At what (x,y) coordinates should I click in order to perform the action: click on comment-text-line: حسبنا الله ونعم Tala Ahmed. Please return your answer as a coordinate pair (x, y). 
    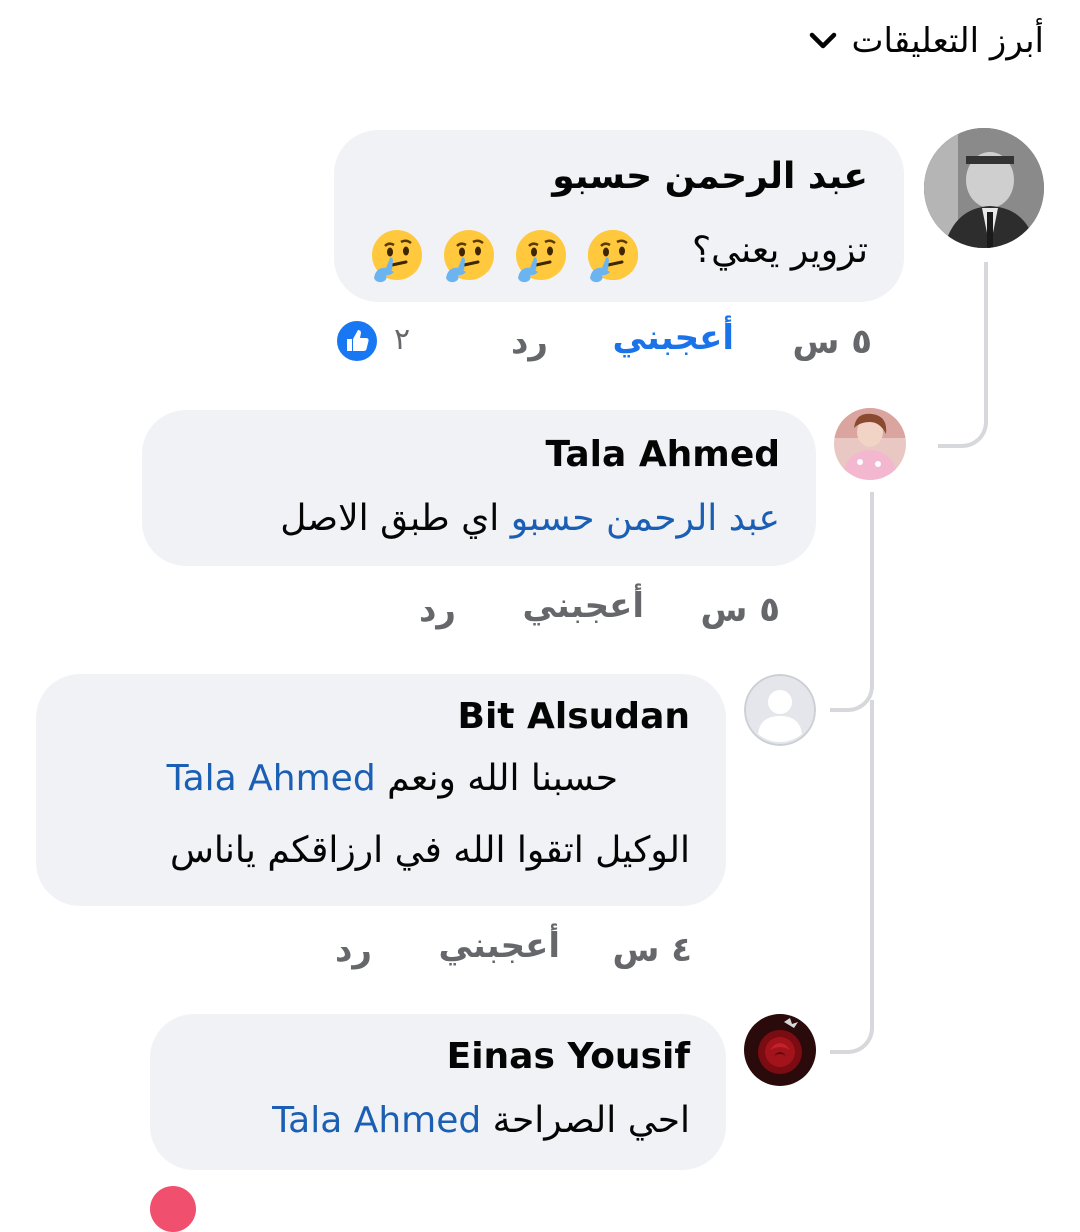
    Looking at the image, I should click on (392, 778).